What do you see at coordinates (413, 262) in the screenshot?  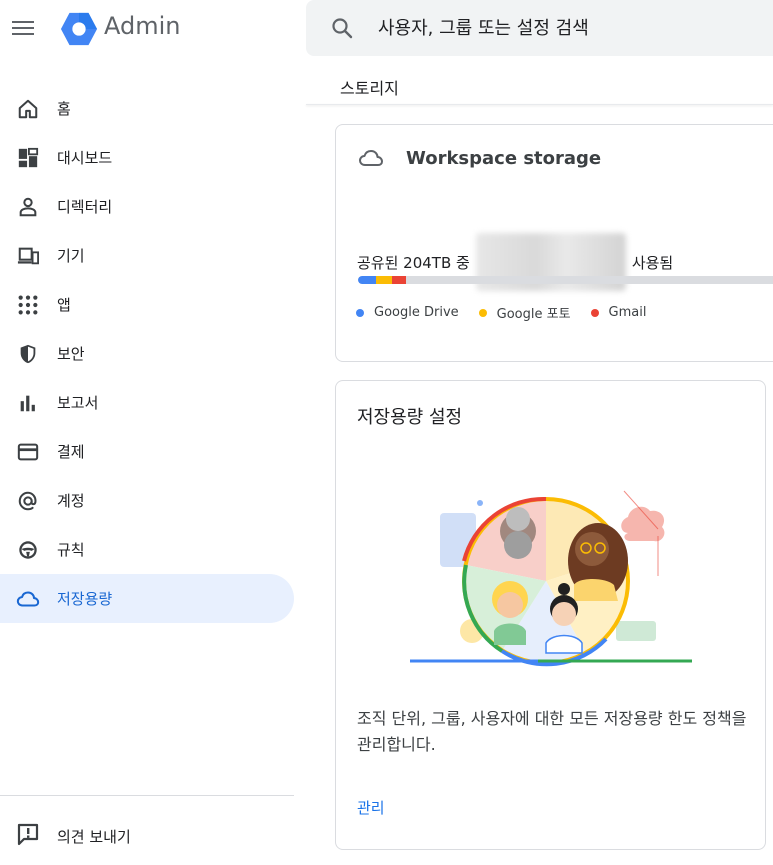 I see `usage-prefix: 공유된 204TB 중` at bounding box center [413, 262].